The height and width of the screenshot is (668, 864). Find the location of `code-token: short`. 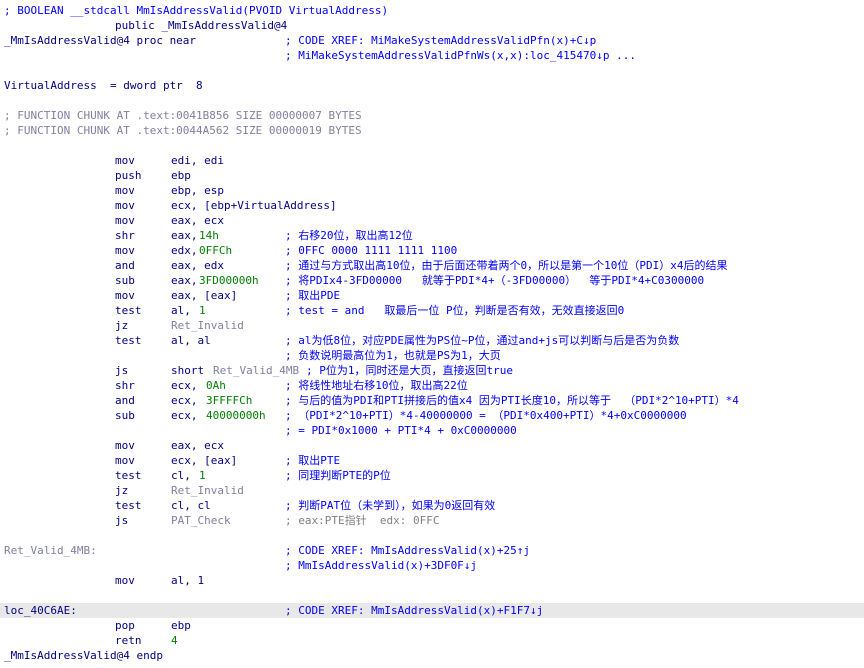

code-token: short is located at coordinates (191, 370).